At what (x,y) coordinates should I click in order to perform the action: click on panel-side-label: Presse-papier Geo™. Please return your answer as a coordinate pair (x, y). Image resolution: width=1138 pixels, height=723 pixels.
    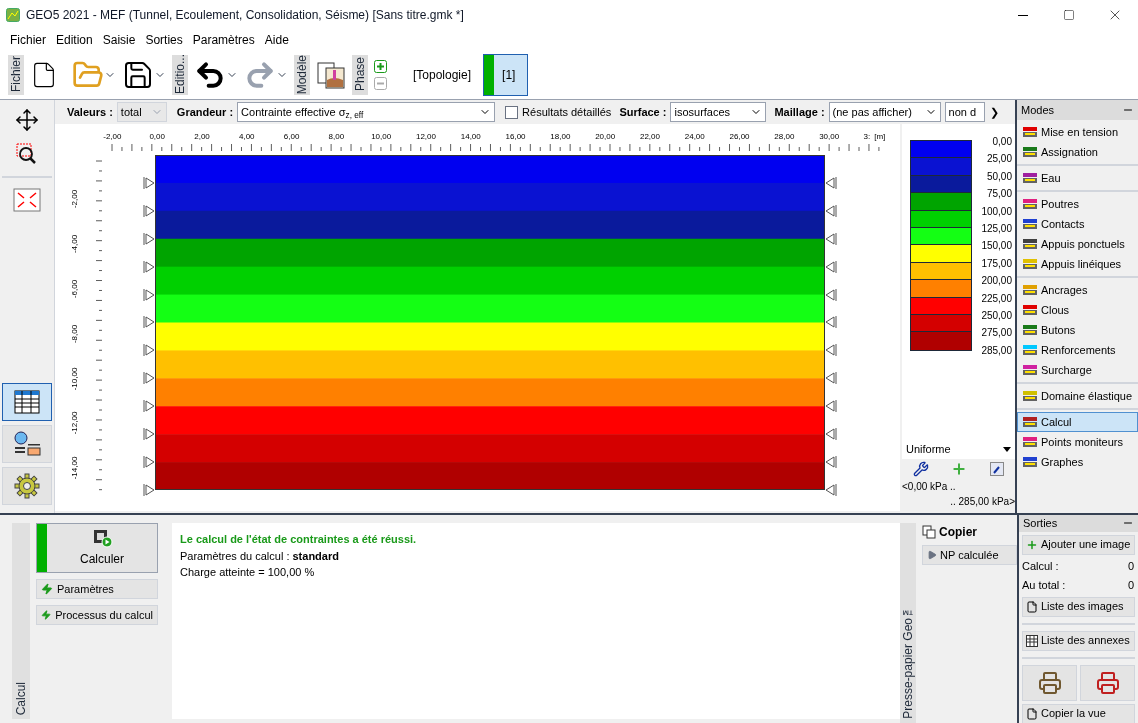
    Looking at the image, I should click on (908, 661).